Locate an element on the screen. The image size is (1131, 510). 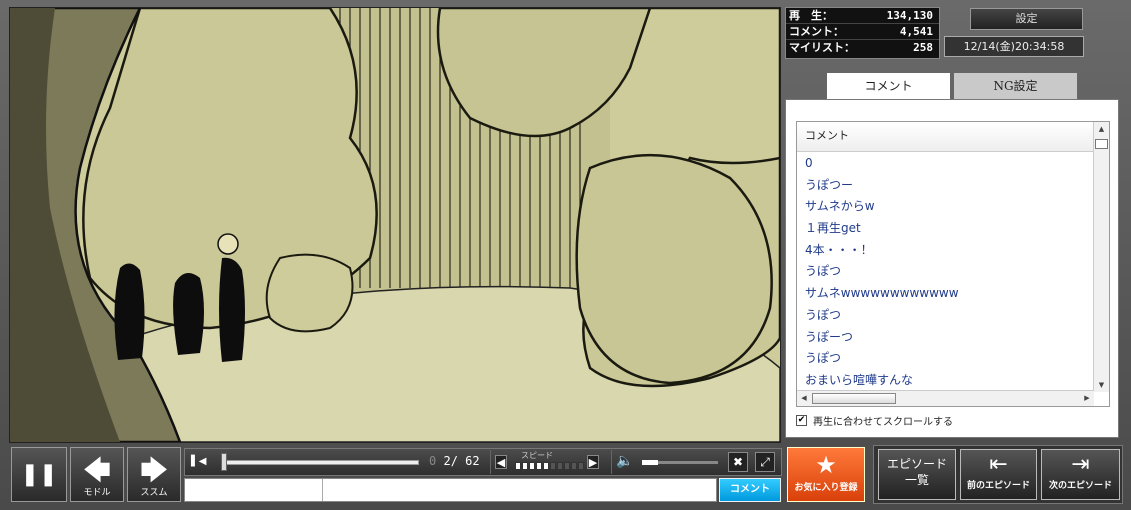
comment-horizontal-scrollbar: ◀ ▶ is located at coordinates (945, 398).